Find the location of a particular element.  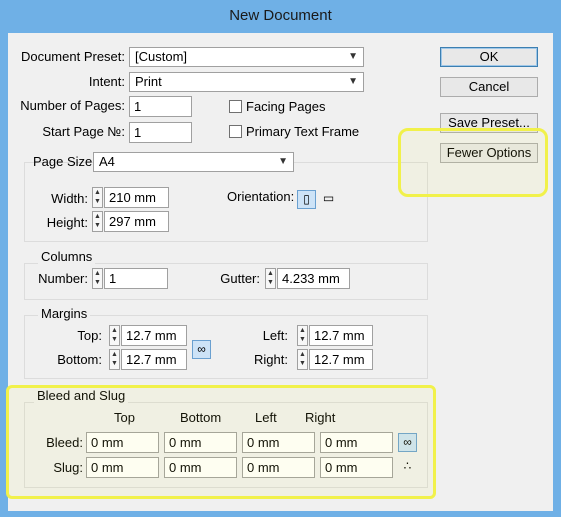

height-input: 297 mm is located at coordinates (136, 221).